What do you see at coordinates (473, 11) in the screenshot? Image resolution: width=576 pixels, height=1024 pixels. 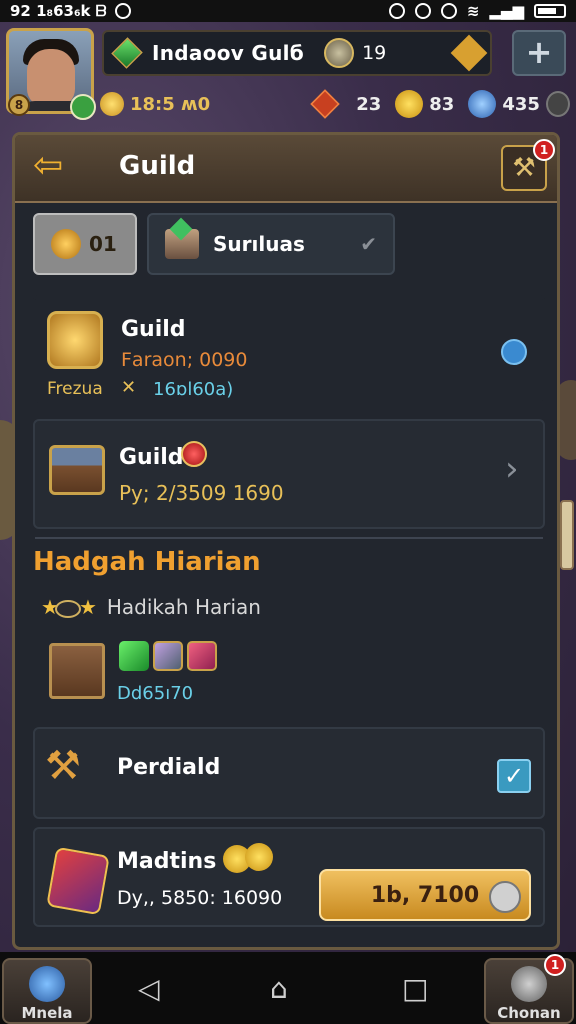 I see `wifi-icon: ≋` at bounding box center [473, 11].